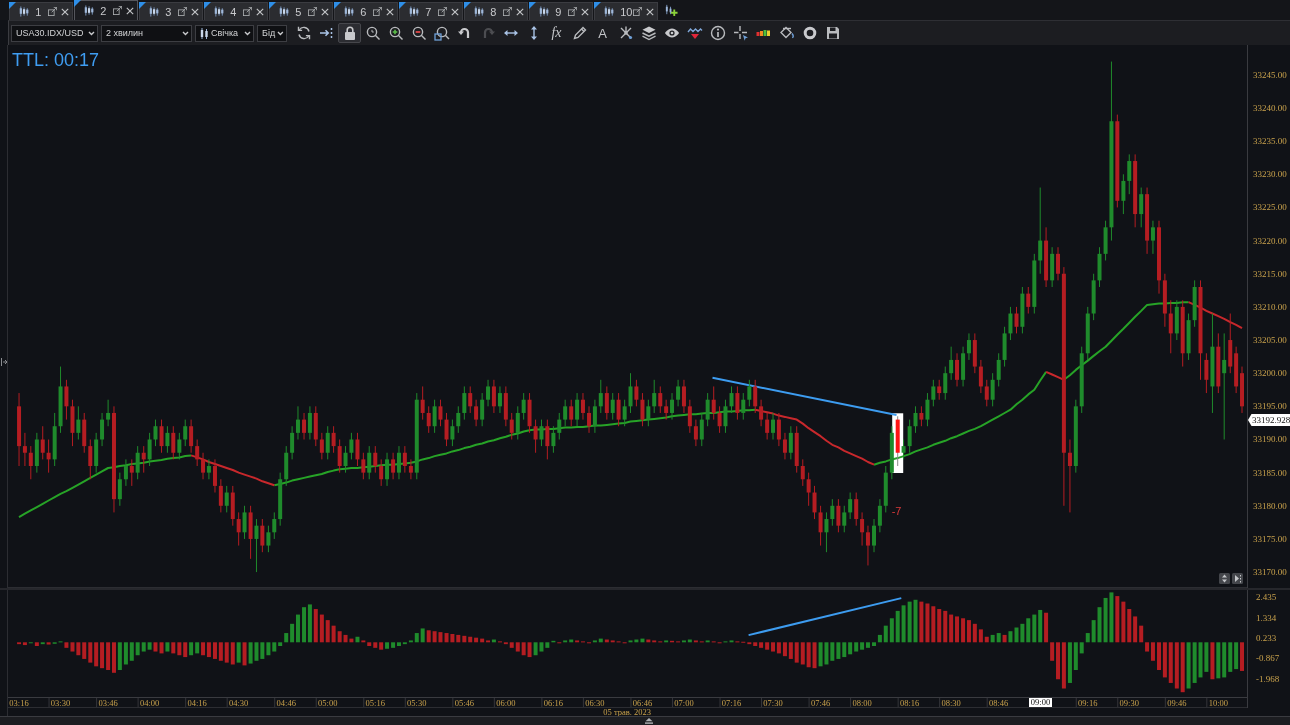 The image size is (1290, 725). What do you see at coordinates (740, 33) in the screenshot?
I see `crosshair-icon` at bounding box center [740, 33].